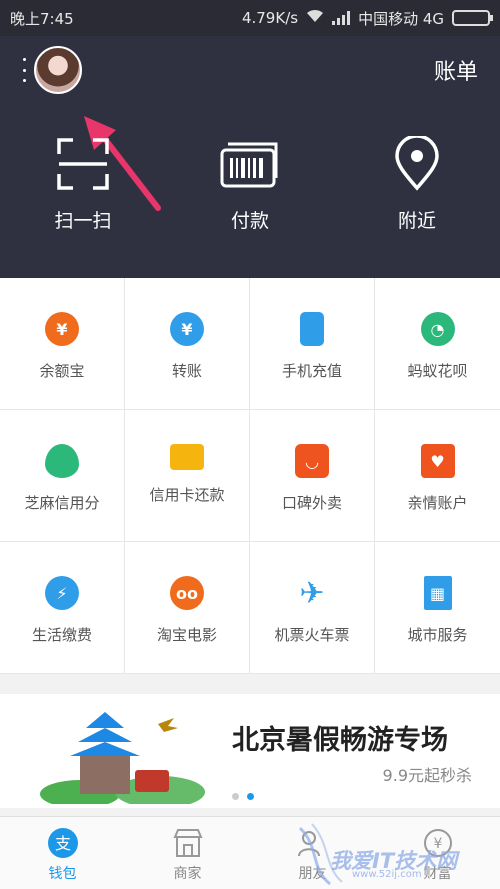 The image size is (500, 889). I want to click on more-menu-icon, so click(24, 70).